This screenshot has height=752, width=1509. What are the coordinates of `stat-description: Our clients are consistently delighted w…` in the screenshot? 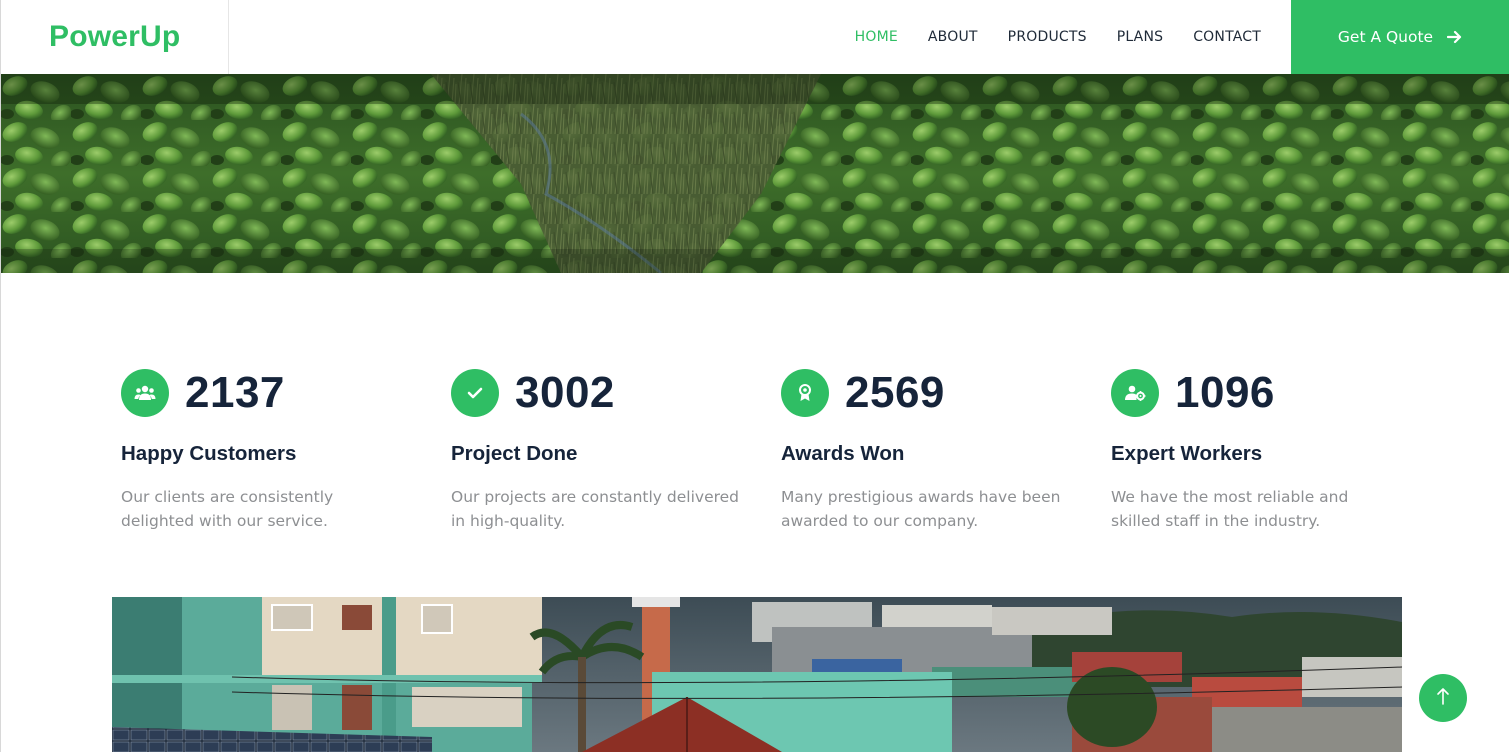 It's located at (227, 509).